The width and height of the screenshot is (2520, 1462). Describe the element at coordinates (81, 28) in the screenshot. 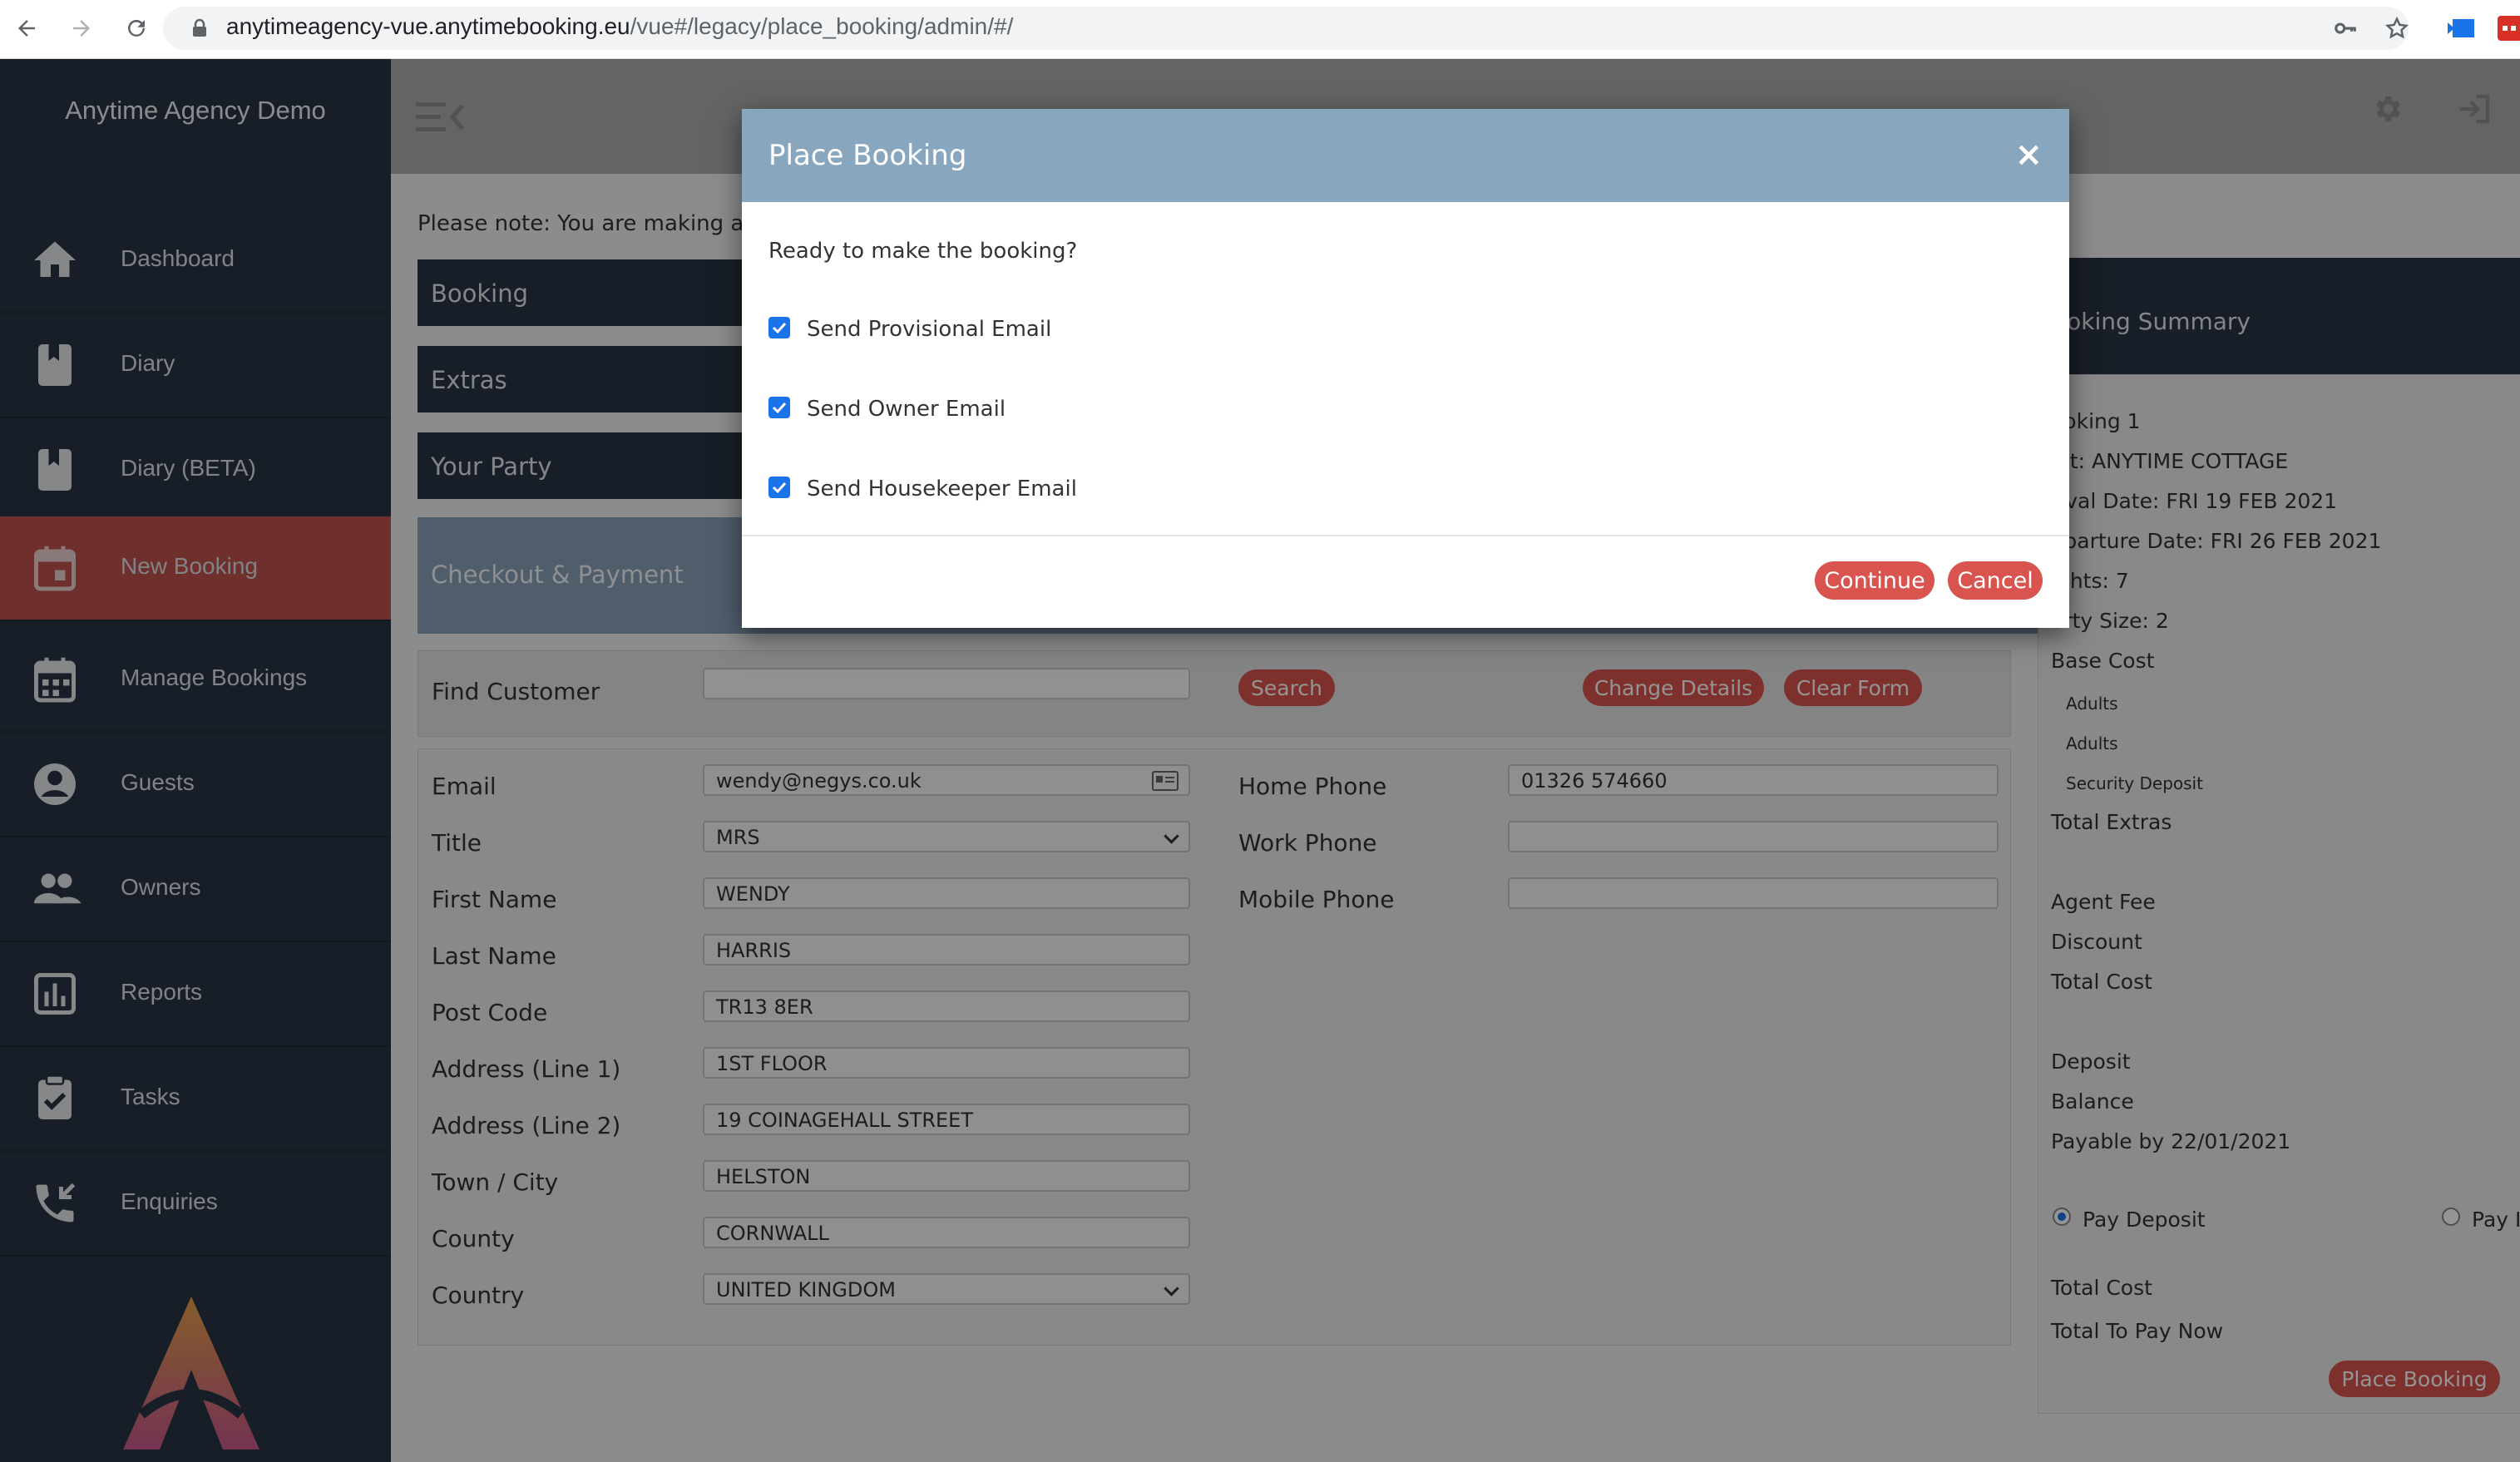

I see `forward-arrow-icon` at that location.